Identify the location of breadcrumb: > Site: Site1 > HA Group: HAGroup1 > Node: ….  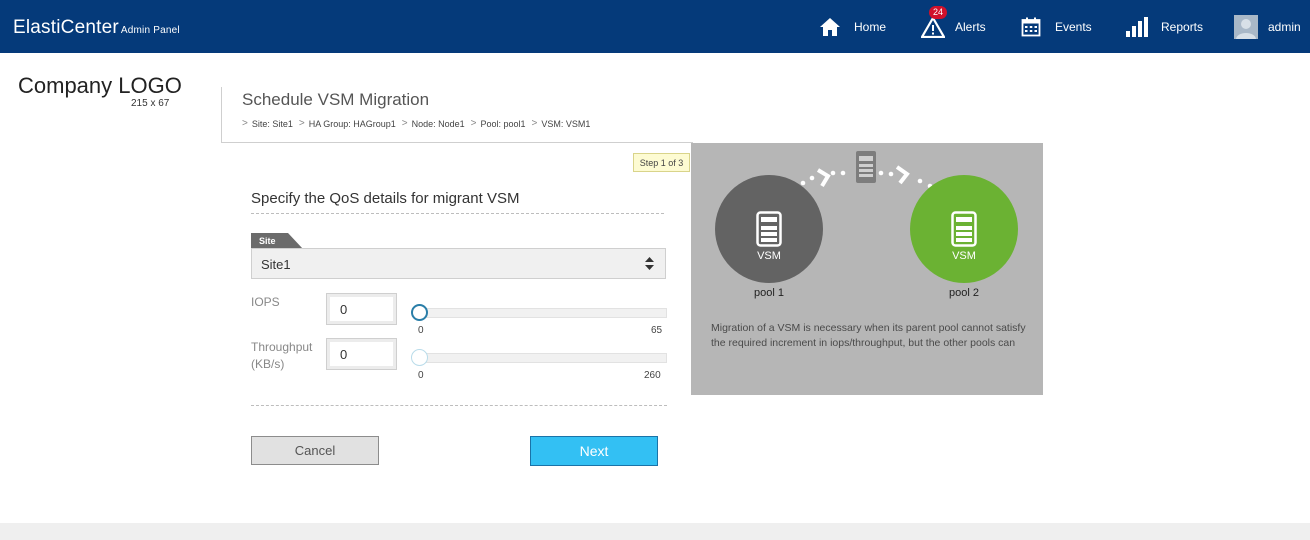
(419, 123).